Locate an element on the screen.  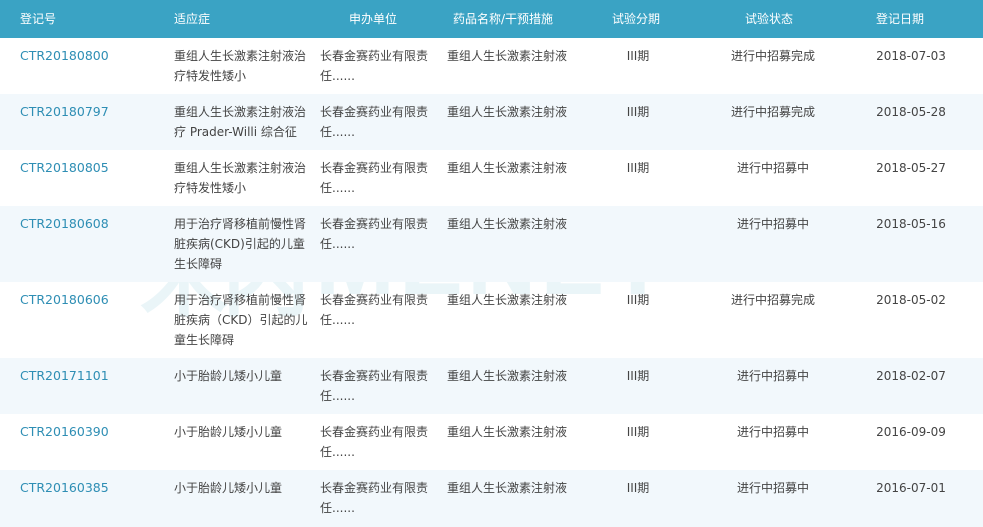
header-phase: 试验分期 is located at coordinates (636, 19).